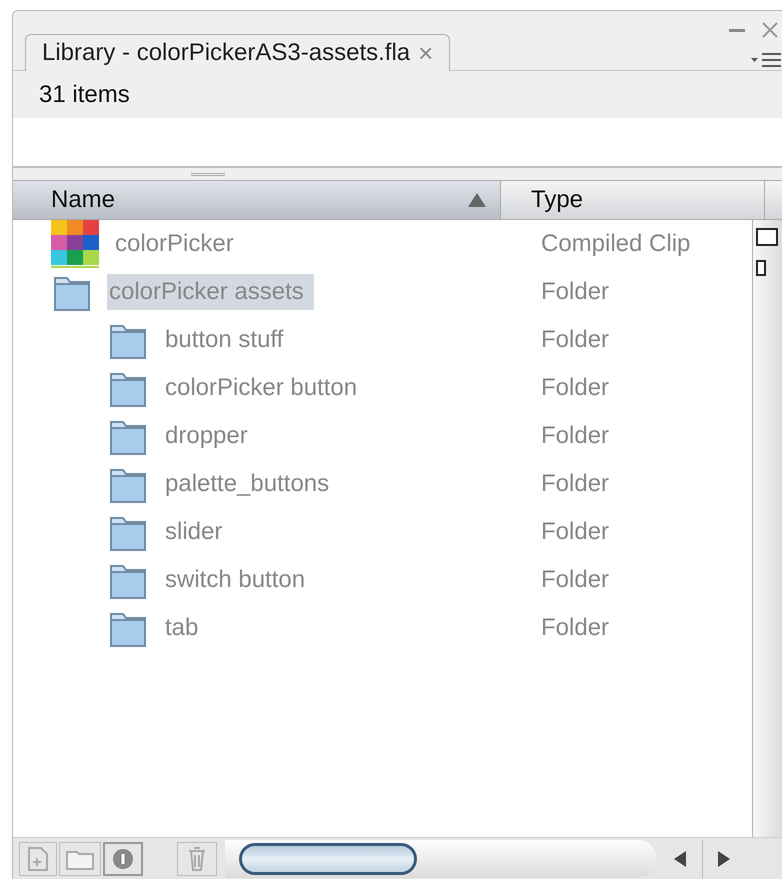 The height and width of the screenshot is (879, 782). I want to click on properties-button, so click(123, 859).